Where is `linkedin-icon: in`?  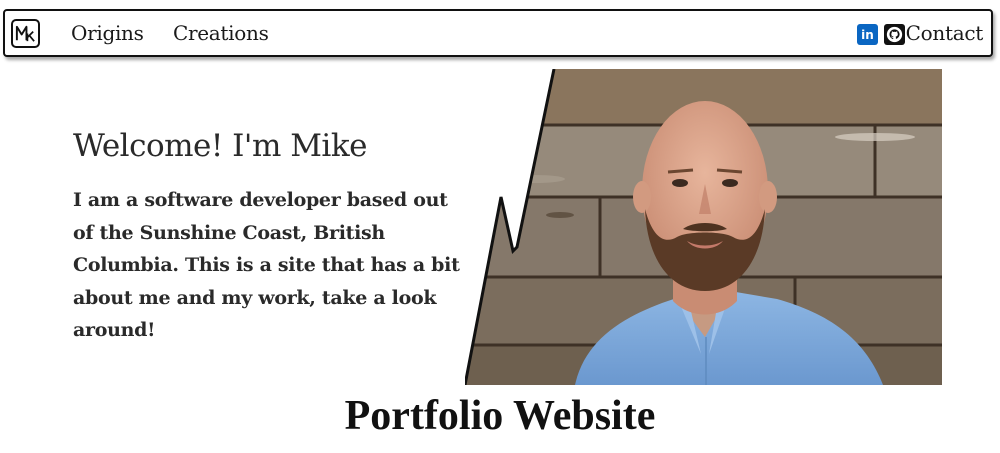
linkedin-icon: in is located at coordinates (867, 34).